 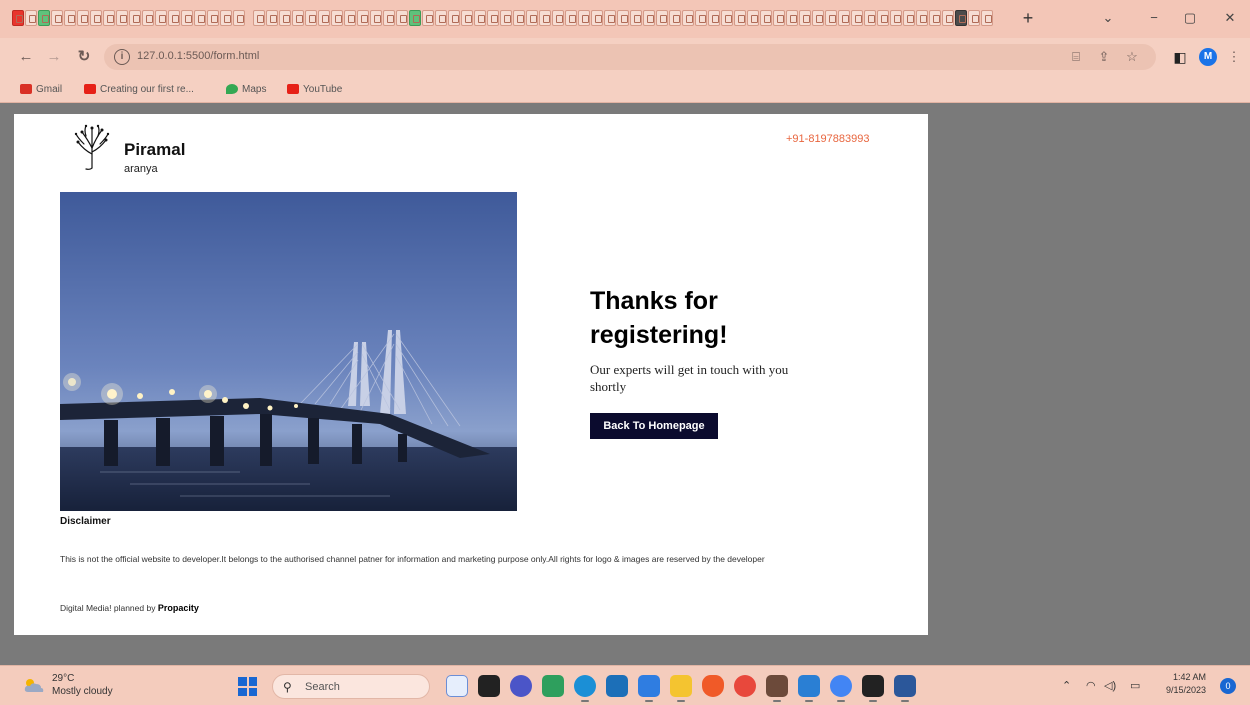 What do you see at coordinates (1230, 18) in the screenshot?
I see `close-window-button: ✕` at bounding box center [1230, 18].